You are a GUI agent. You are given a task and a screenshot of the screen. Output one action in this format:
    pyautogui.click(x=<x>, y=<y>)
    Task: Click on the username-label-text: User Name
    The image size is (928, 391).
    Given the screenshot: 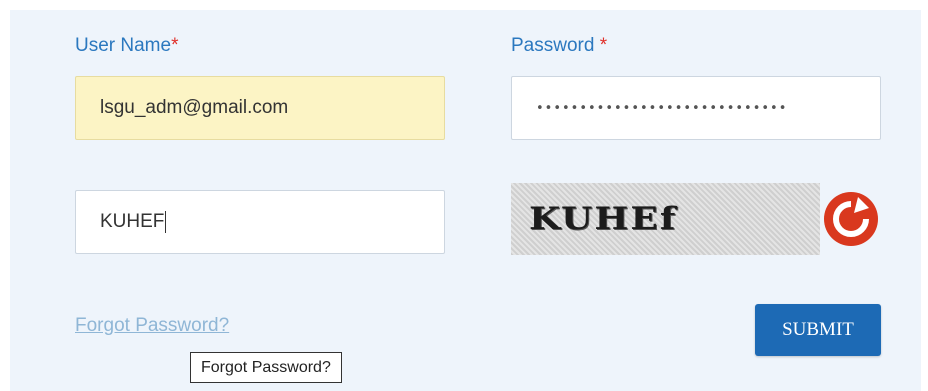 What is the action you would take?
    pyautogui.click(x=123, y=45)
    